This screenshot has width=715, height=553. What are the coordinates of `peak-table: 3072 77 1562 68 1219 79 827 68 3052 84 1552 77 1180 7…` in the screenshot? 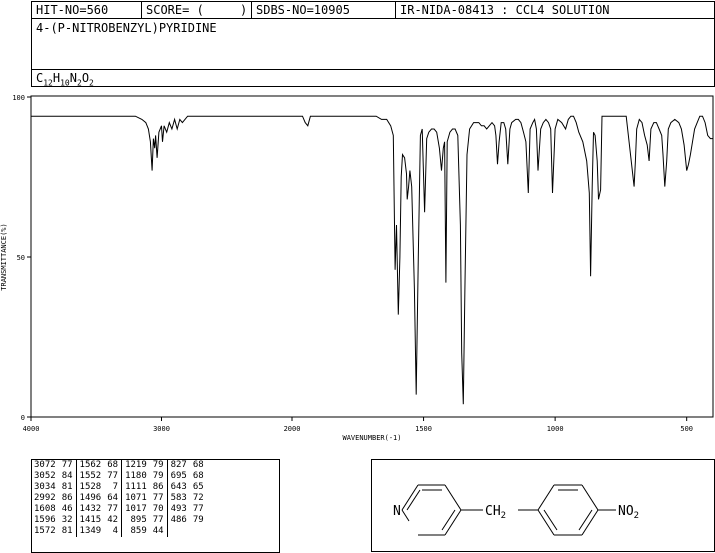 It's located at (119, 498).